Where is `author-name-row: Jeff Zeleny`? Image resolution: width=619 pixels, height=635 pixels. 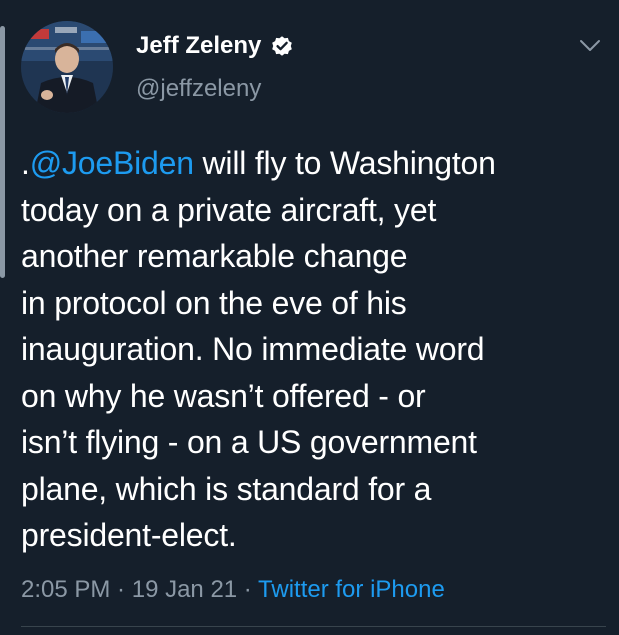
author-name-row: Jeff Zeleny is located at coordinates (215, 46).